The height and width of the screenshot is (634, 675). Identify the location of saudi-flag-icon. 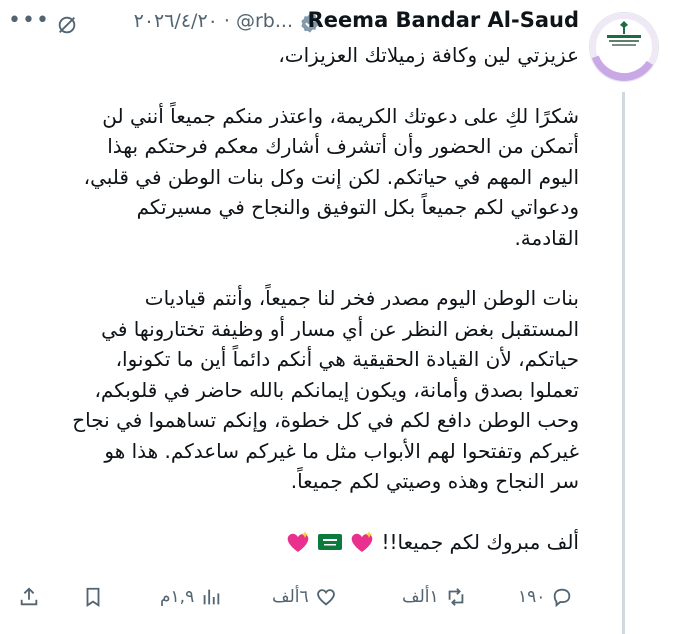
(330, 541).